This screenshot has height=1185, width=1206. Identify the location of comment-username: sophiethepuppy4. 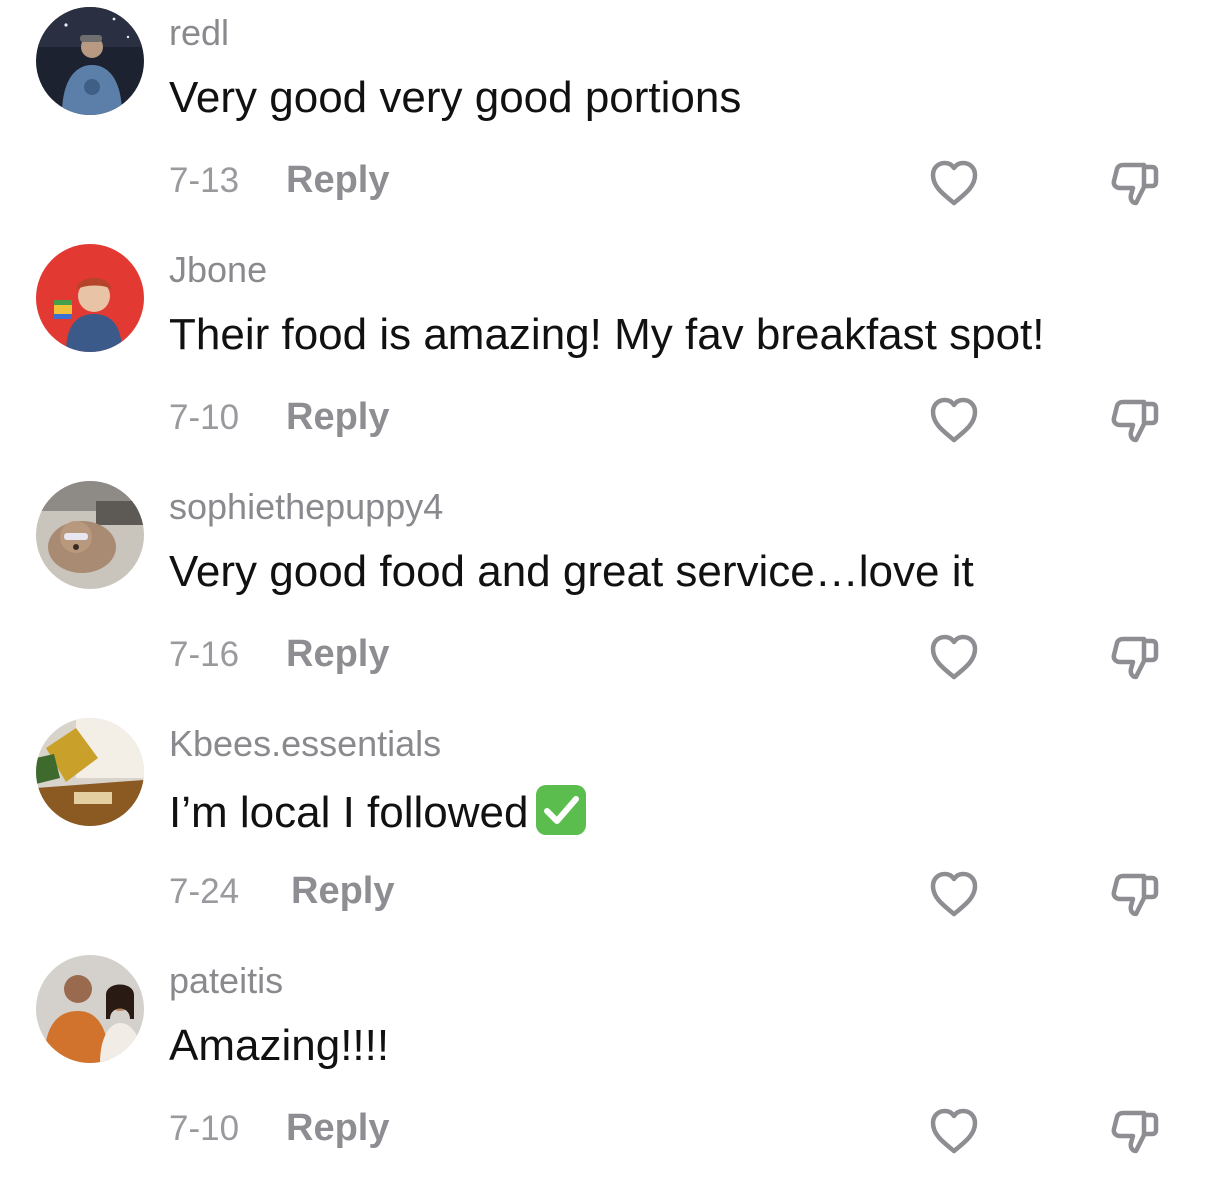
(306, 507).